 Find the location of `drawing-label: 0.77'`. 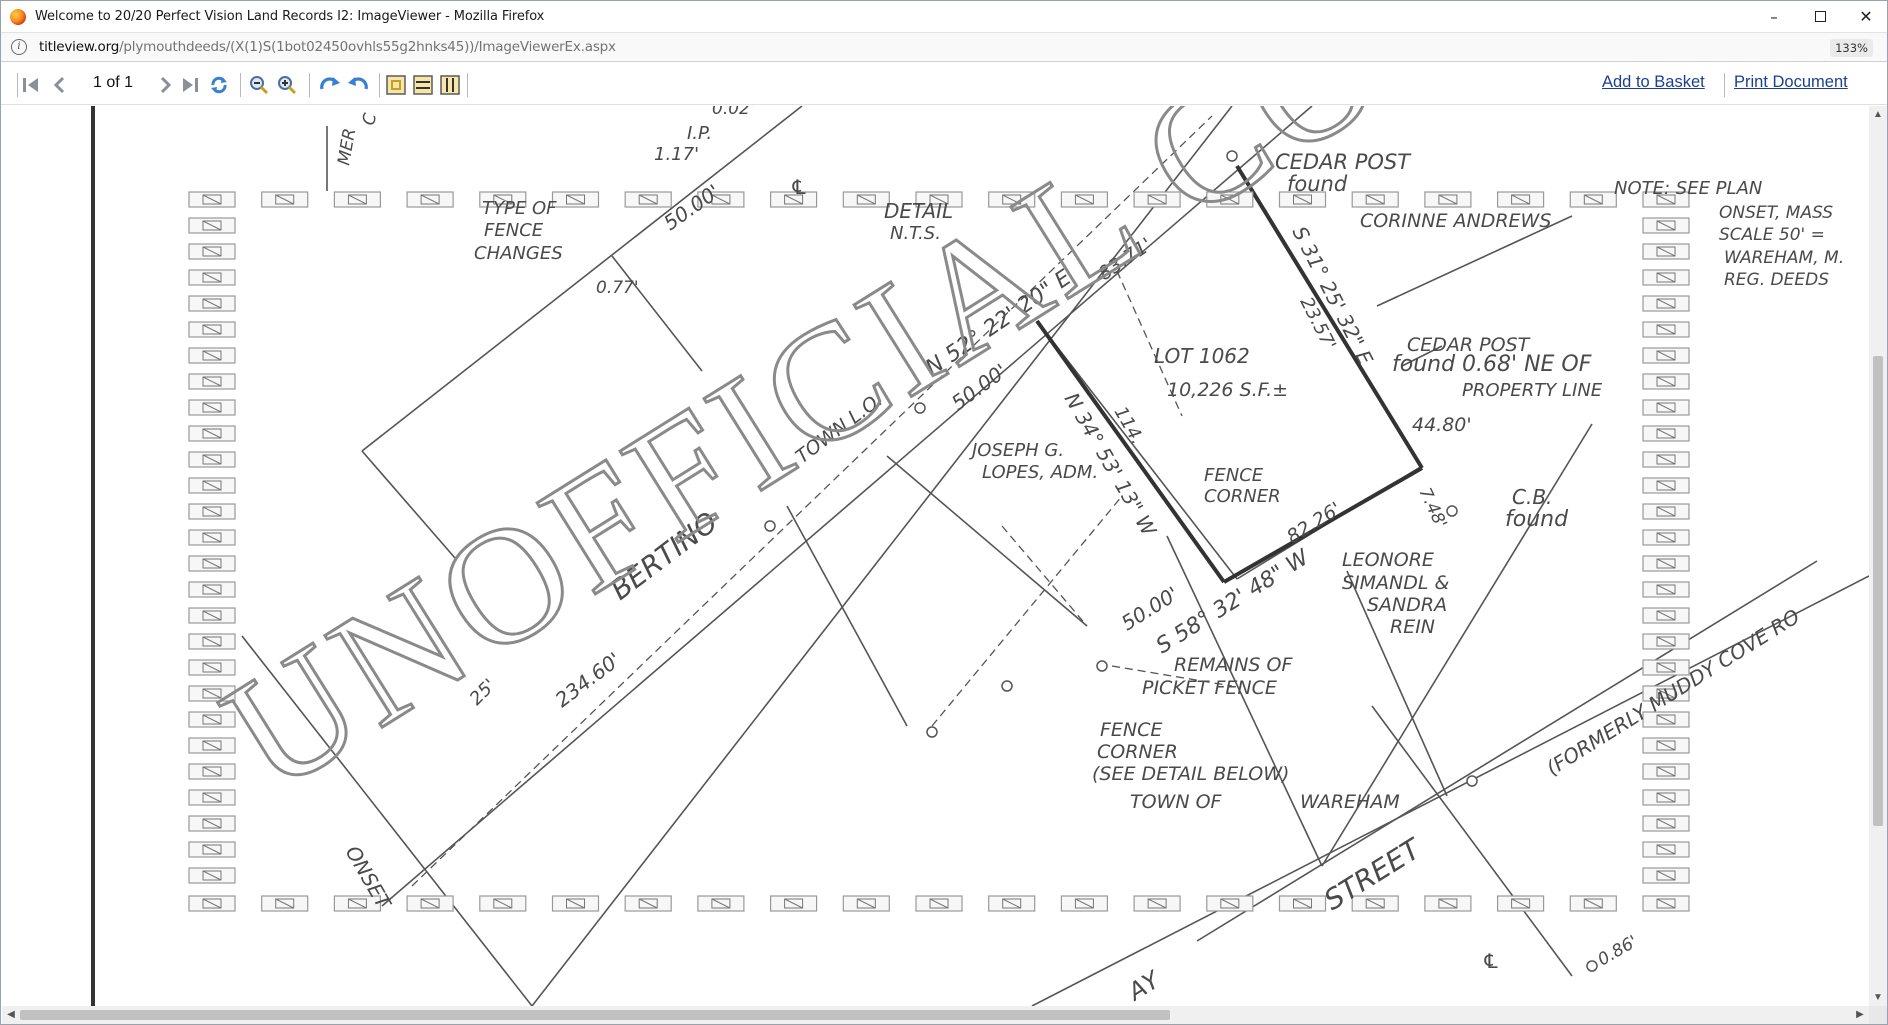

drawing-label: 0.77' is located at coordinates (617, 288).